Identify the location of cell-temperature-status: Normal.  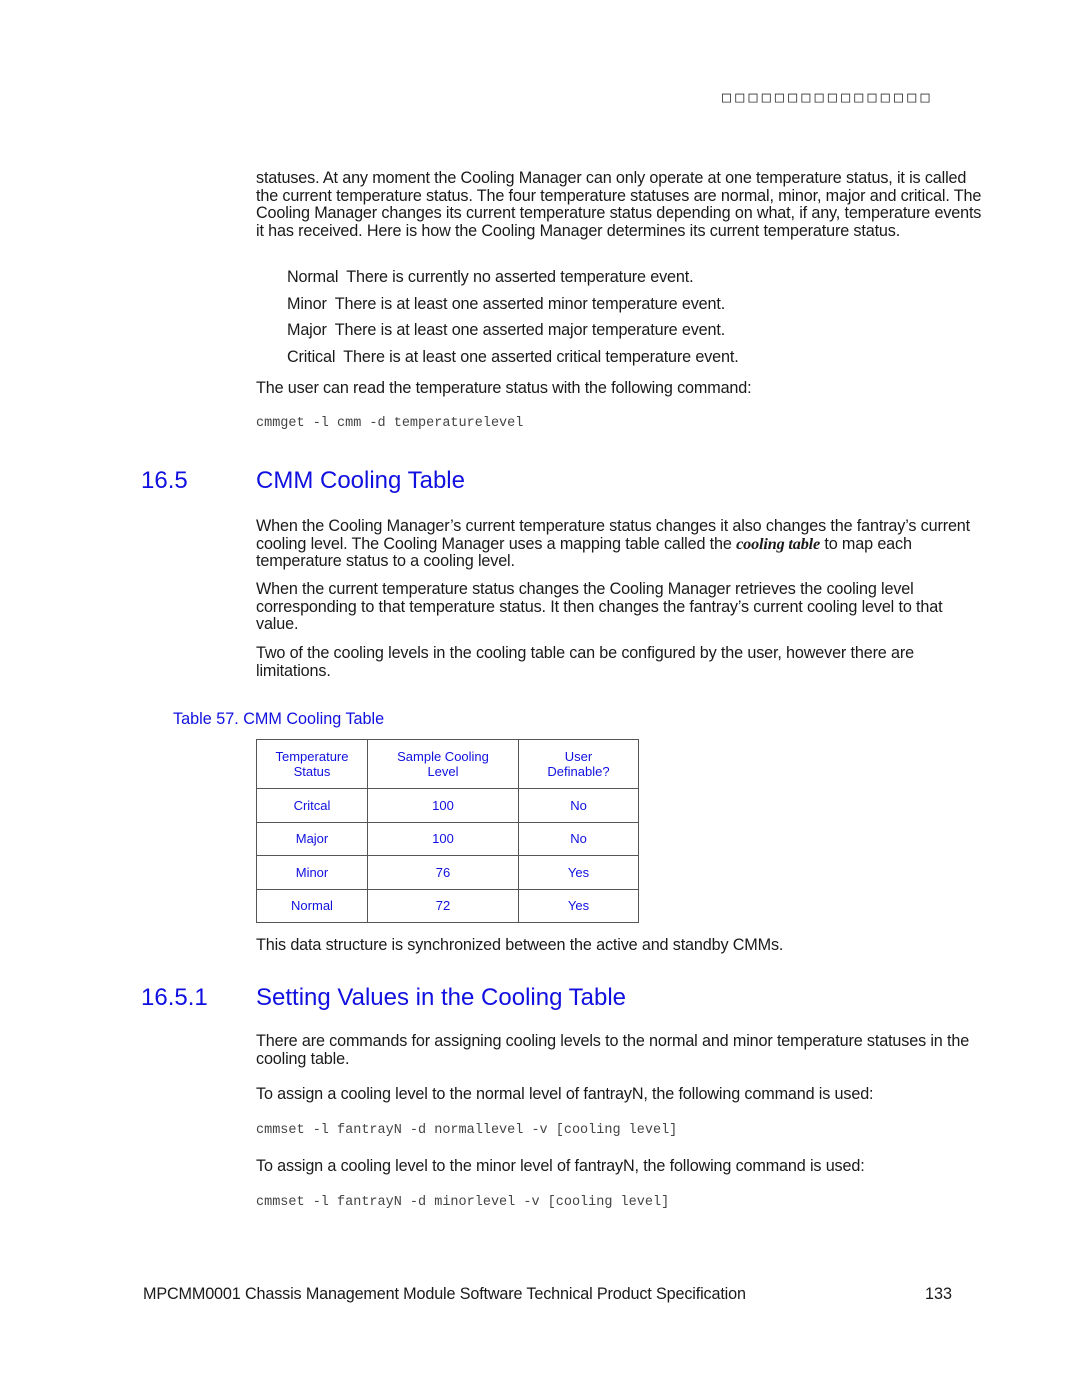
(312, 905).